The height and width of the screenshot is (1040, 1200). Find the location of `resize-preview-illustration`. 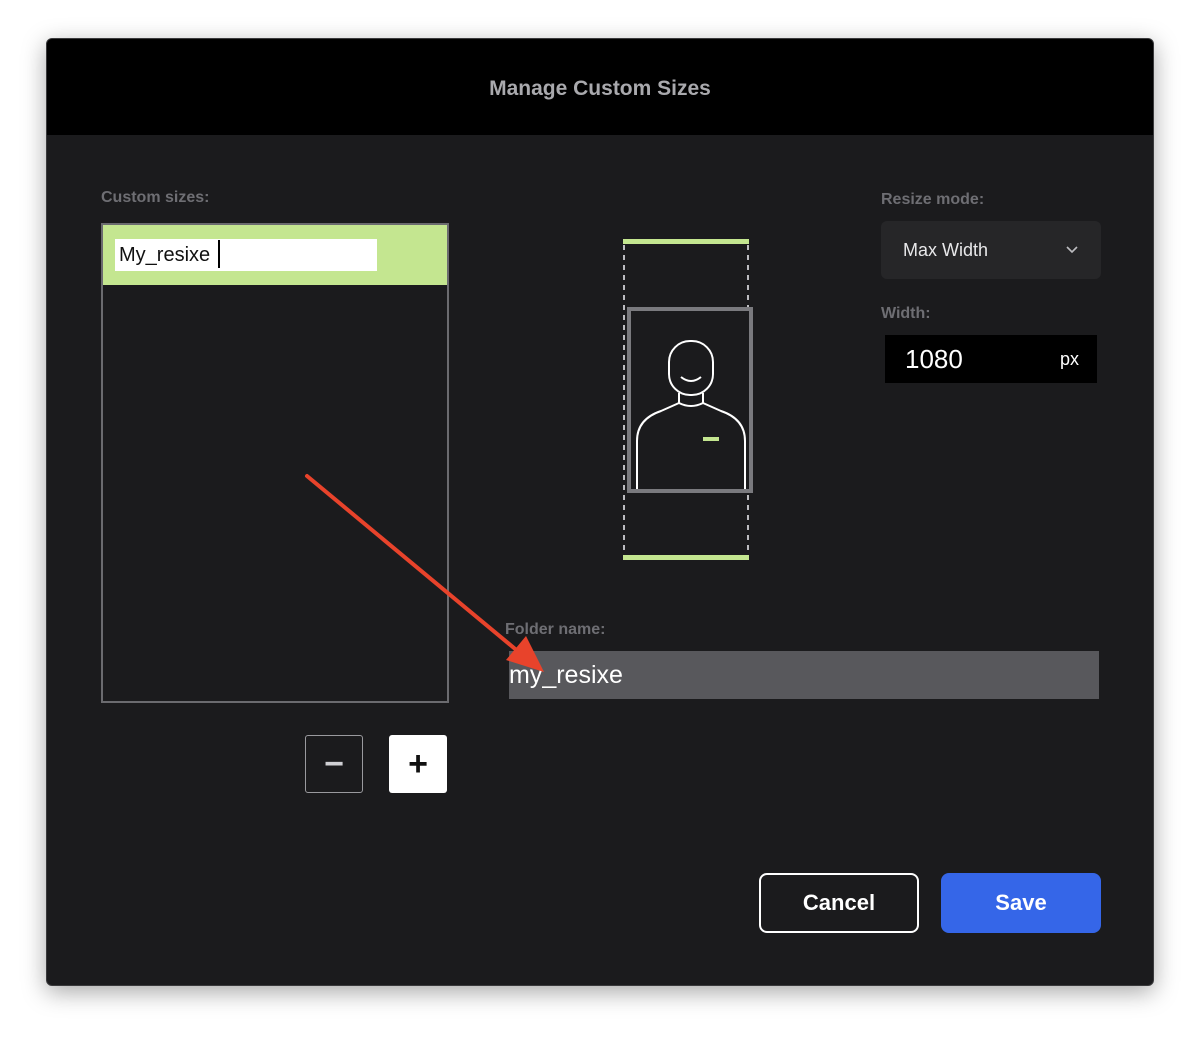

resize-preview-illustration is located at coordinates (687, 402).